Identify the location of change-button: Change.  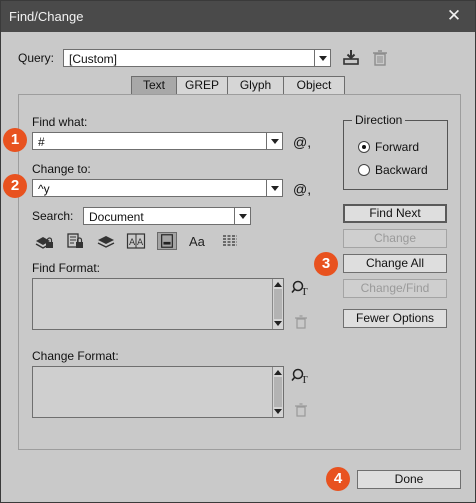
(395, 238).